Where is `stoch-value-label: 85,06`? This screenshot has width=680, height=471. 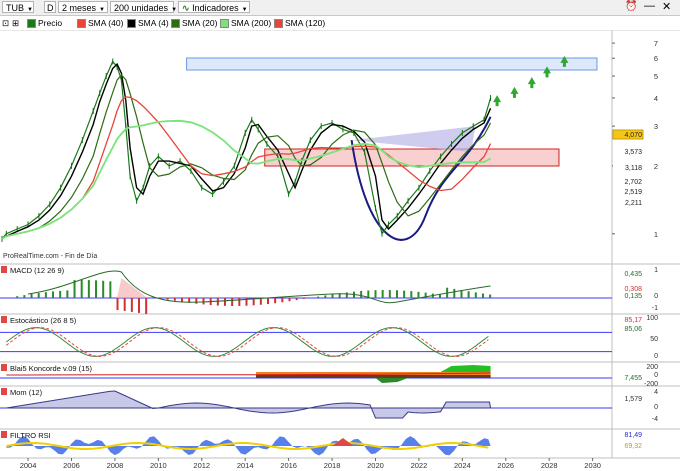 stoch-value-label: 85,06 is located at coordinates (633, 329).